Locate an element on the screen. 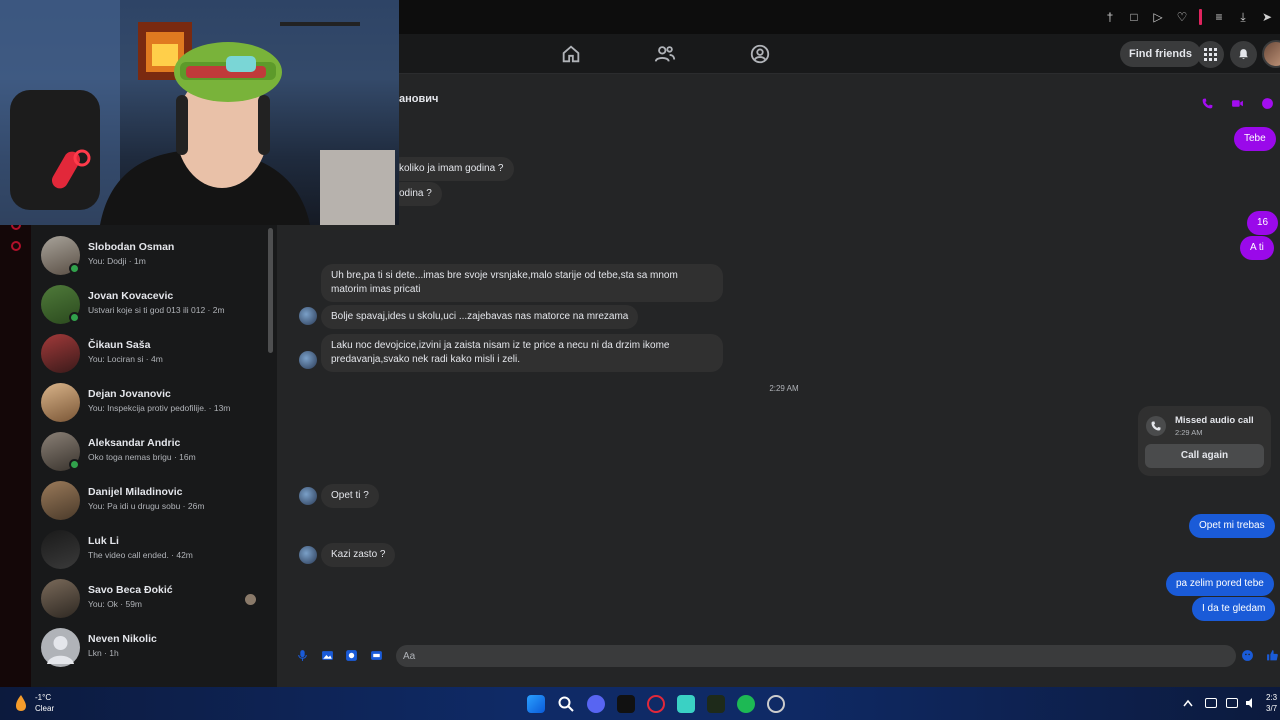 The image size is (1280, 720). message-input is located at coordinates (816, 656).